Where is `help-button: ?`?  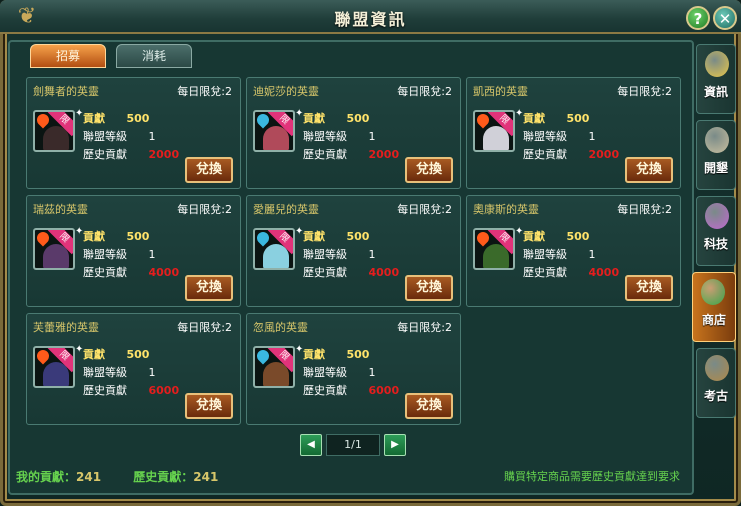 help-button: ? is located at coordinates (698, 18).